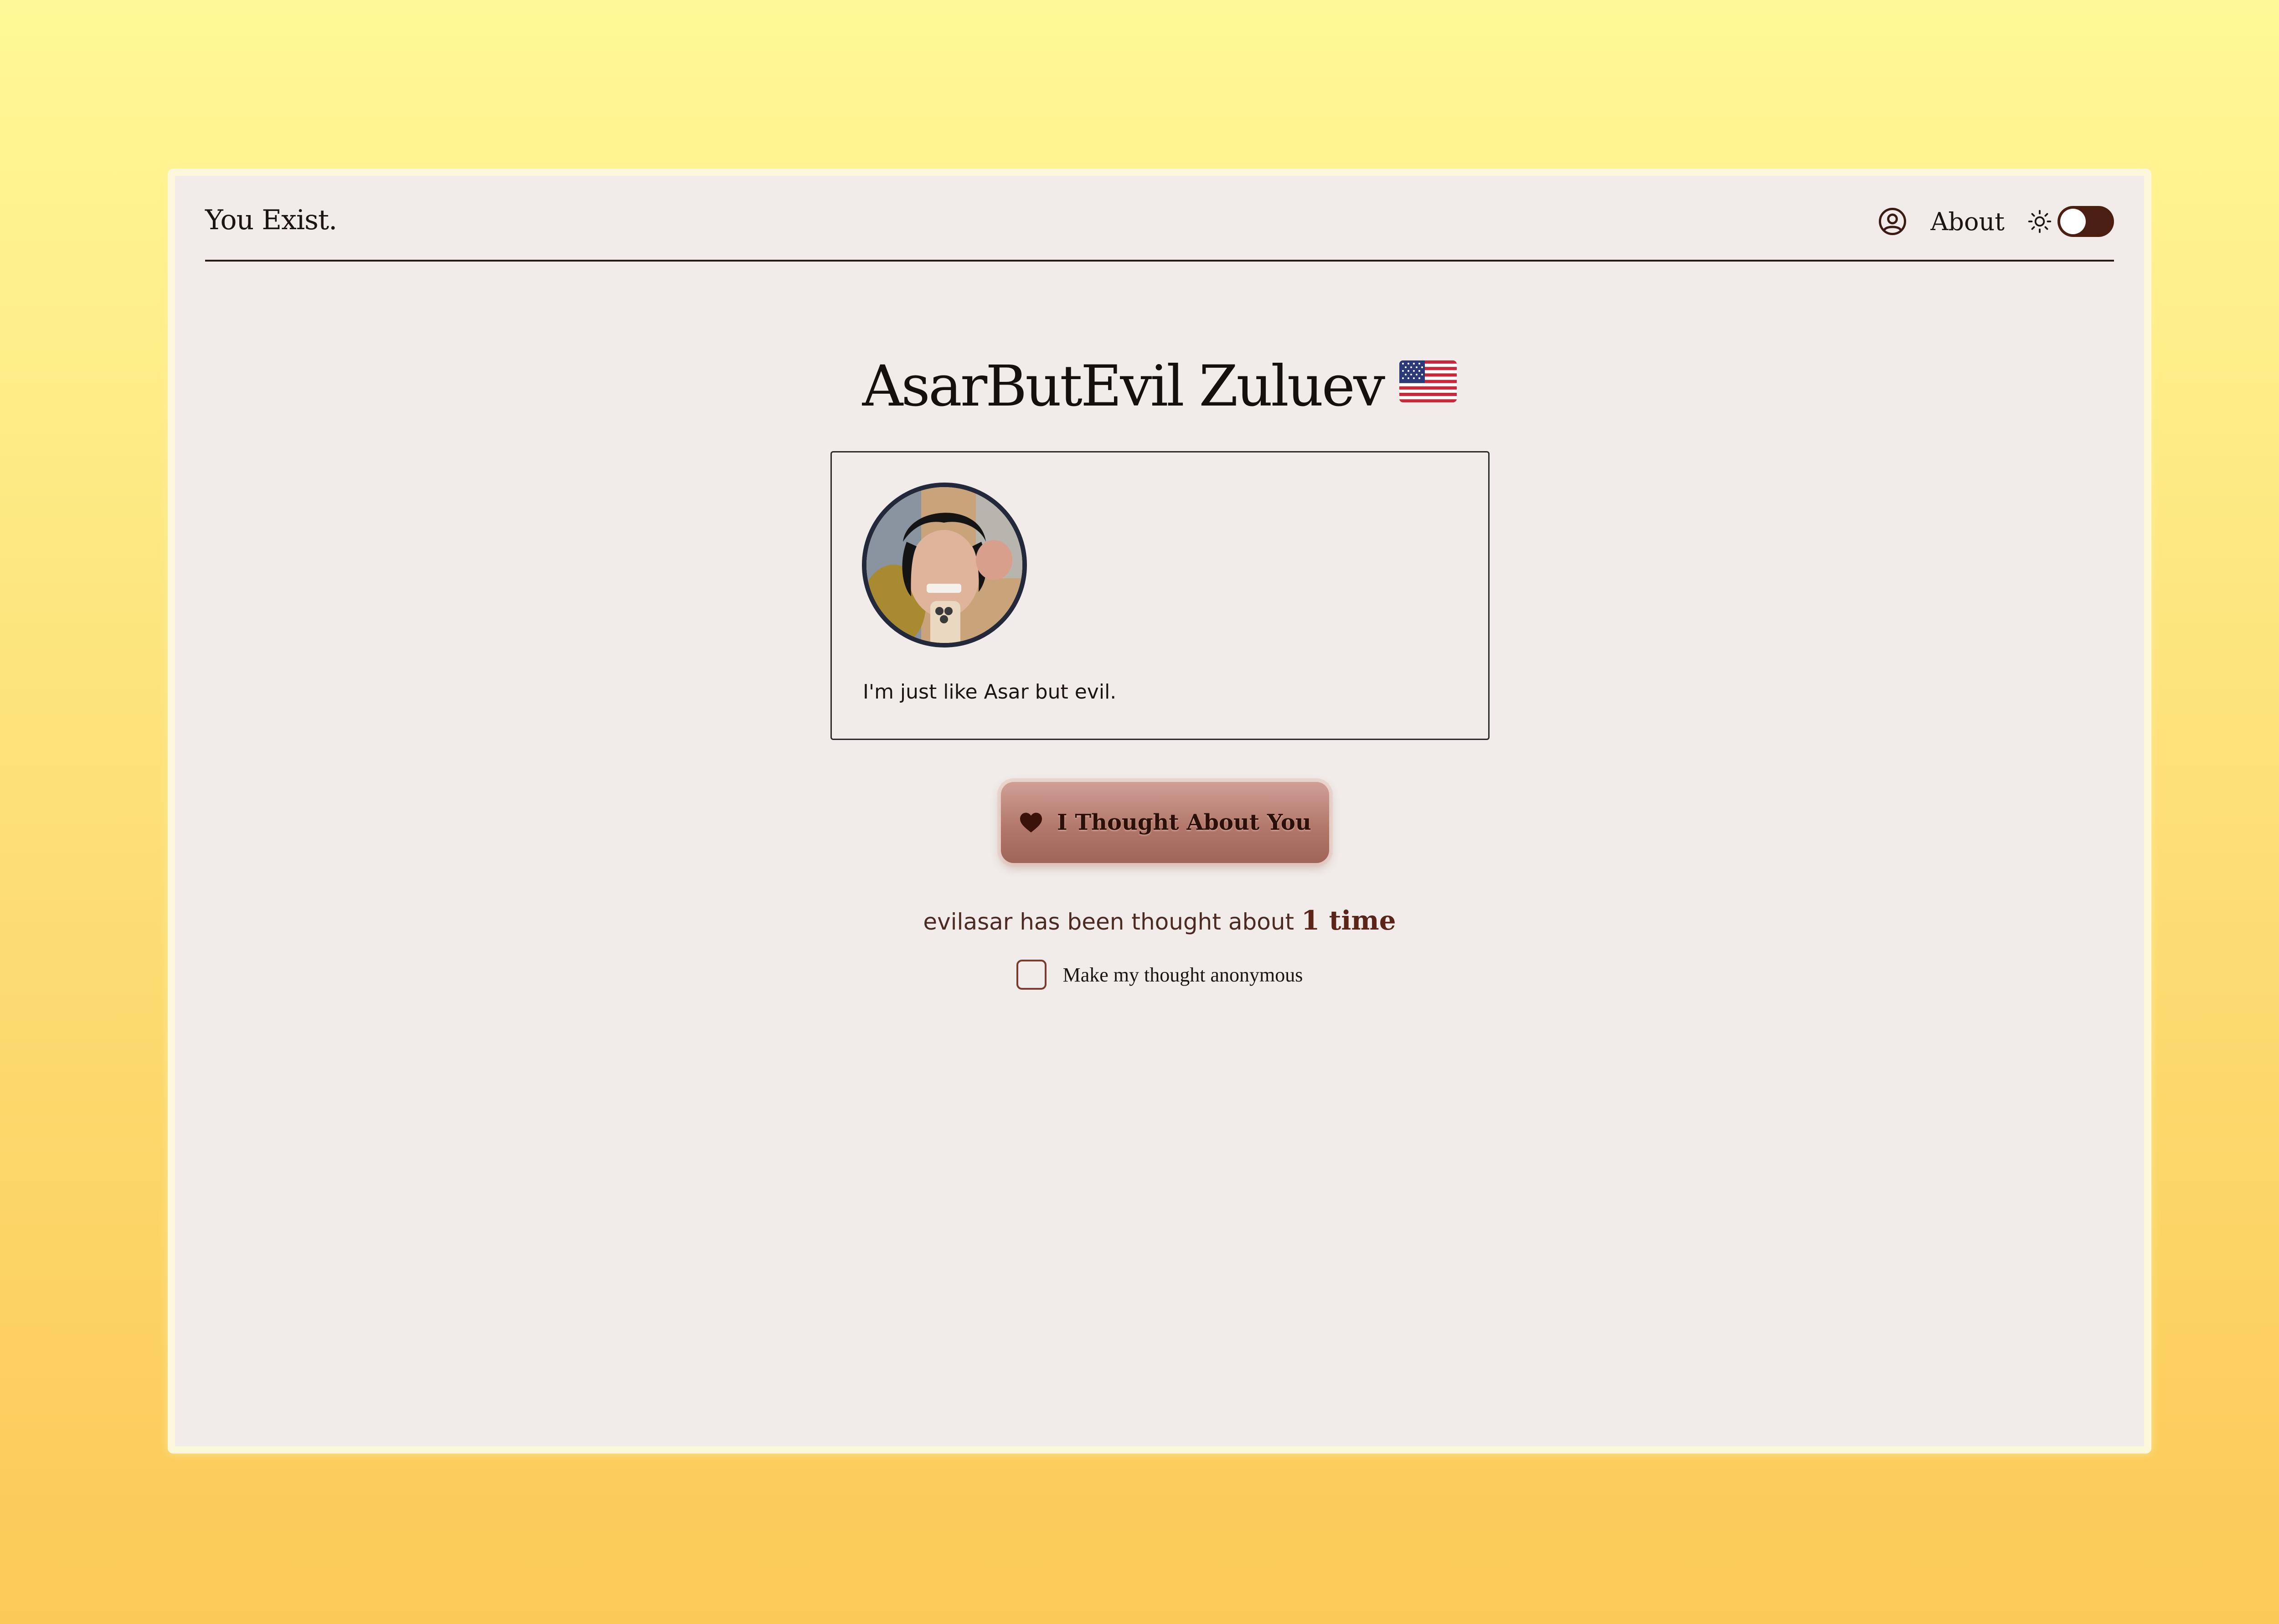 Image resolution: width=2279 pixels, height=1624 pixels. I want to click on nav-right: About, so click(1995, 221).